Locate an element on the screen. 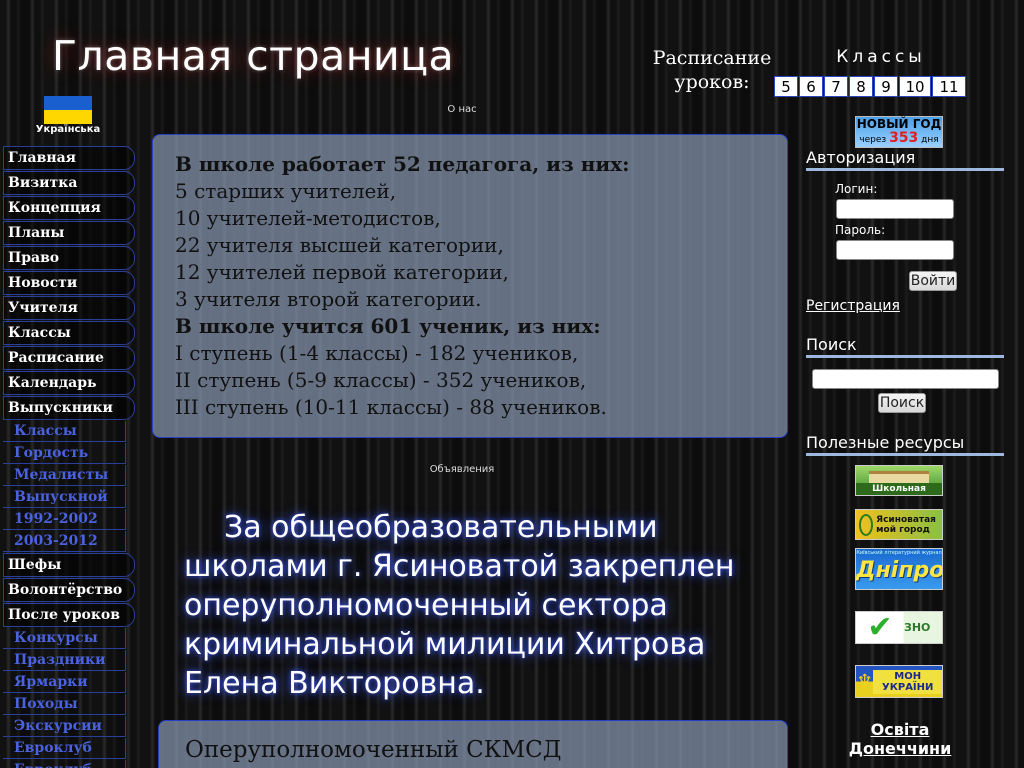  classes-label: Классы is located at coordinates (881, 57).